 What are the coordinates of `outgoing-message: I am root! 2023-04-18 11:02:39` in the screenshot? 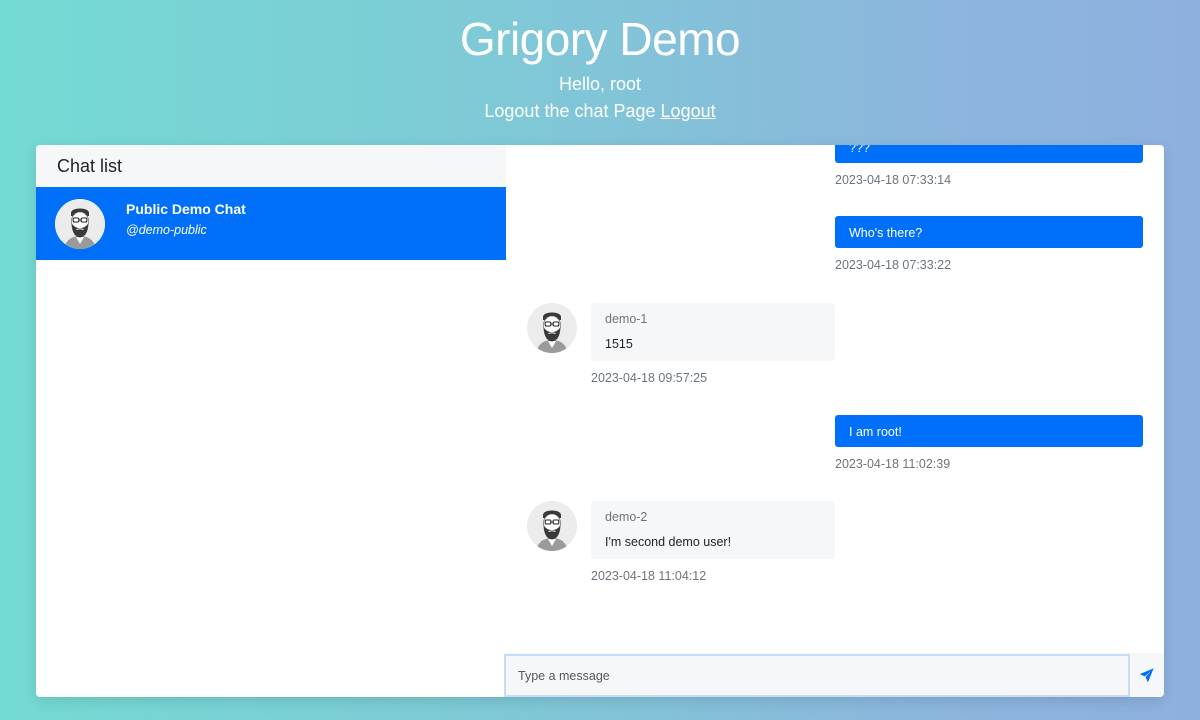 It's located at (989, 443).